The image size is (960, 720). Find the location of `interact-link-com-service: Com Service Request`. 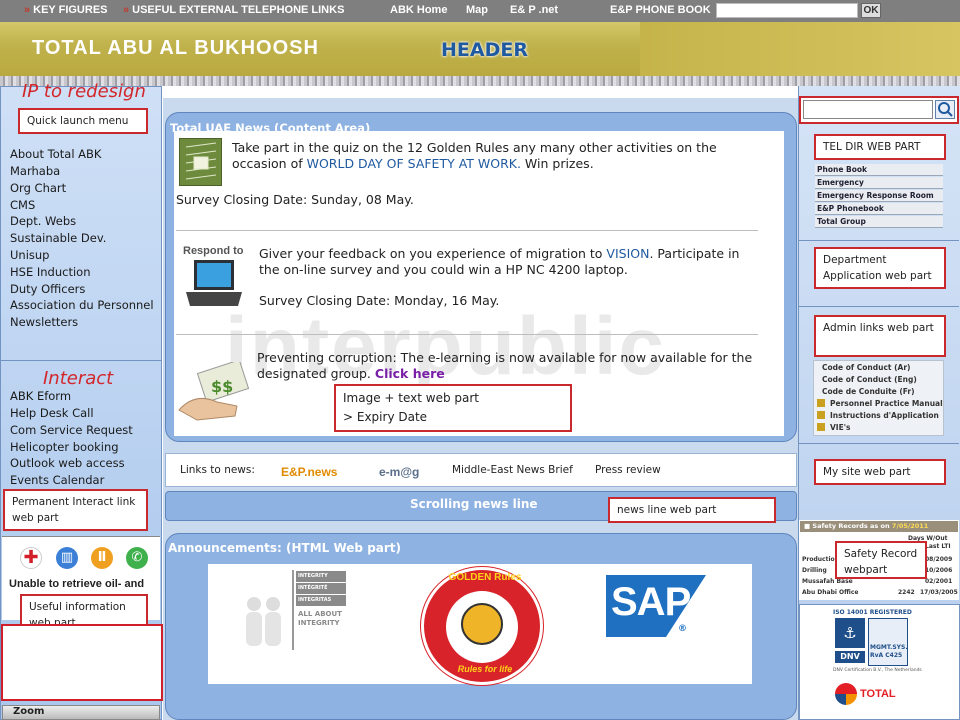

interact-link-com-service: Com Service Request is located at coordinates (71, 430).